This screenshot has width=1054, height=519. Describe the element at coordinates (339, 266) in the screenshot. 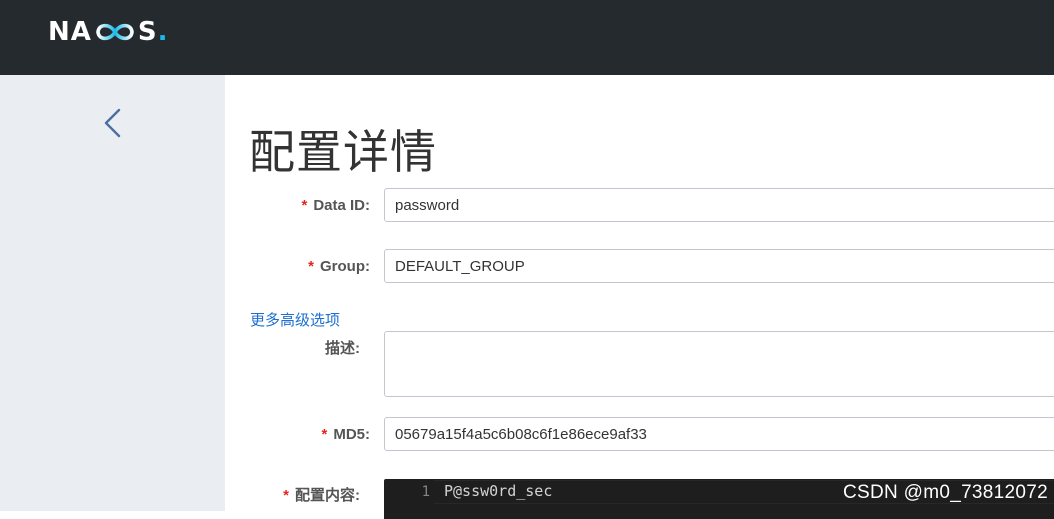

I see `group-label: * Group:` at that location.